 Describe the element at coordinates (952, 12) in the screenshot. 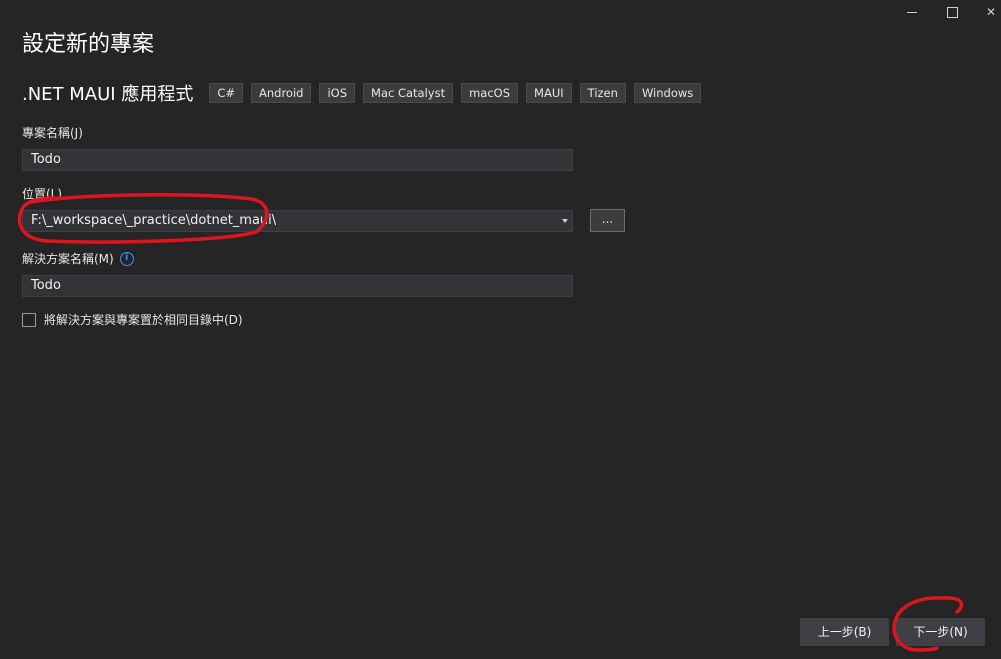

I see `maximize-icon` at that location.